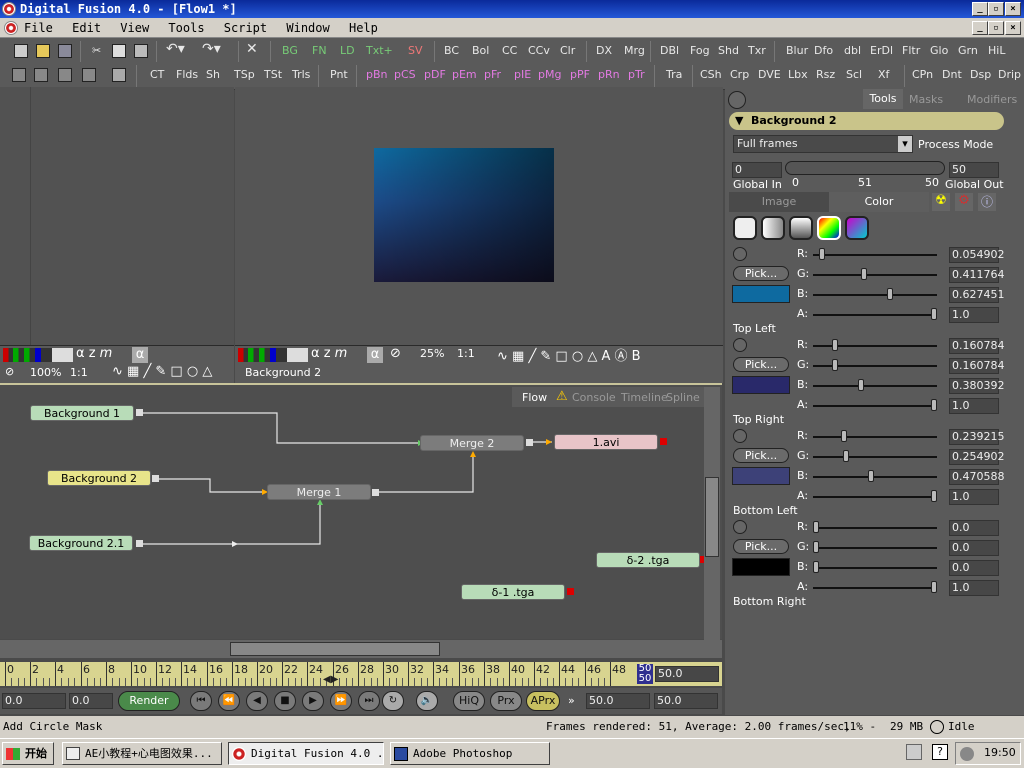 This screenshot has height=768, width=1024. Describe the element at coordinates (141, 51) in the screenshot. I see `paste-icon` at that location.